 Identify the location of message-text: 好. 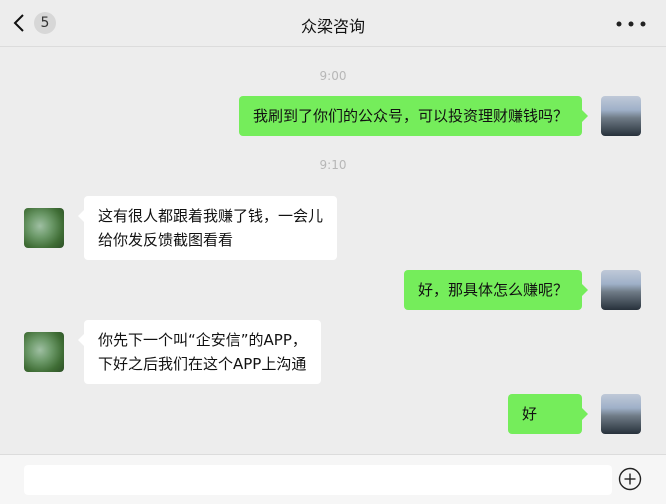
(530, 414).